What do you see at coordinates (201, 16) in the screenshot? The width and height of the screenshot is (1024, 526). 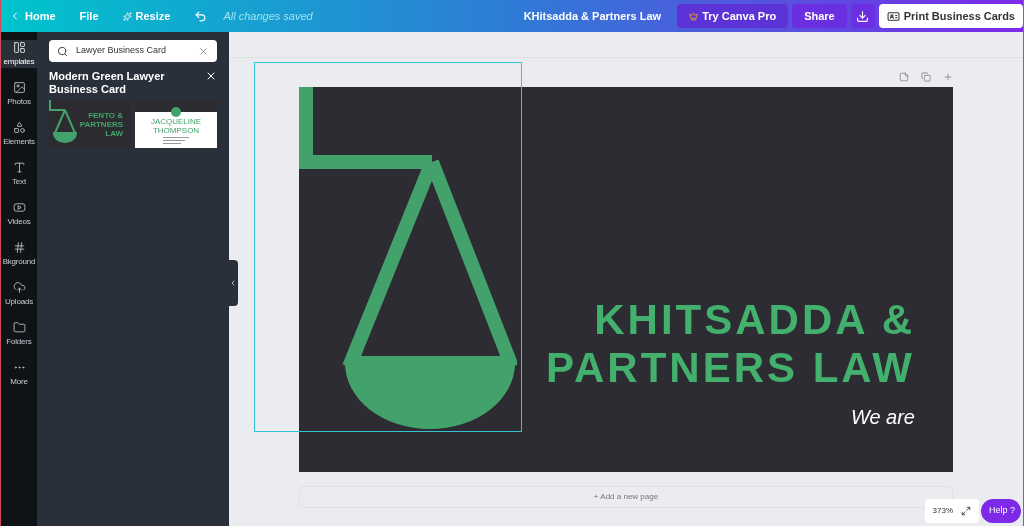 I see `undo-icon` at bounding box center [201, 16].